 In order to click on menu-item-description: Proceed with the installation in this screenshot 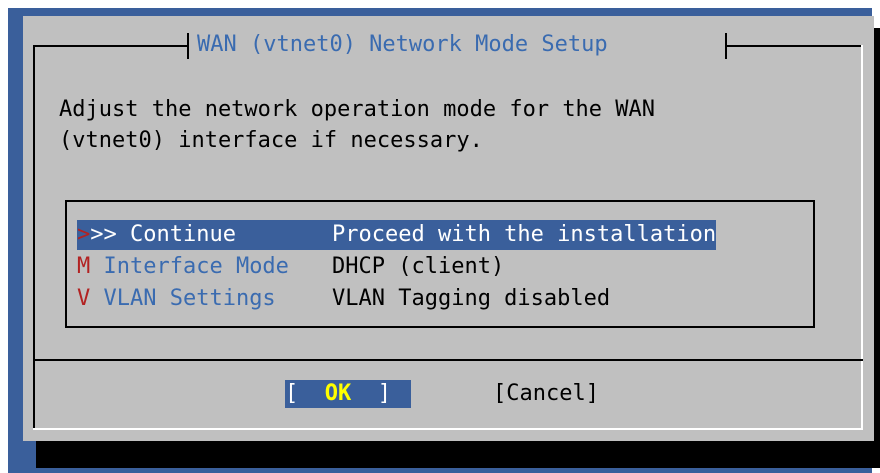, I will do `click(524, 235)`.